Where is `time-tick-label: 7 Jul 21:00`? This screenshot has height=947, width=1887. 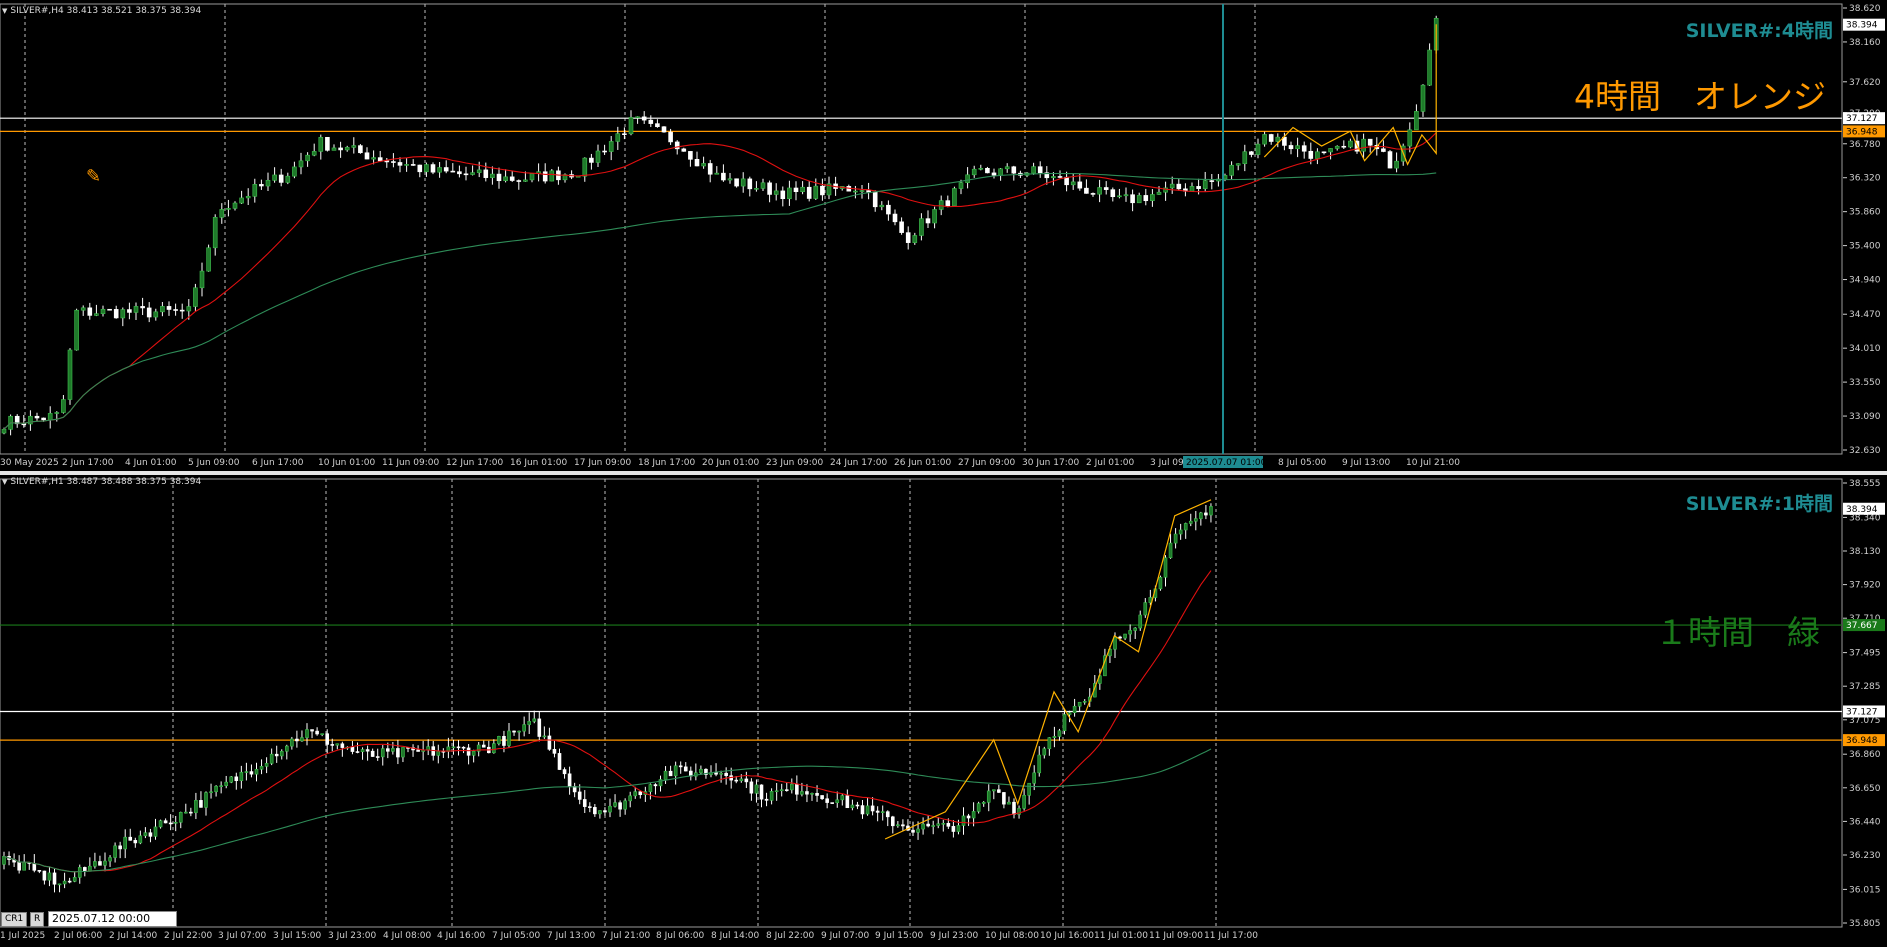 time-tick-label: 7 Jul 21:00 is located at coordinates (626, 936).